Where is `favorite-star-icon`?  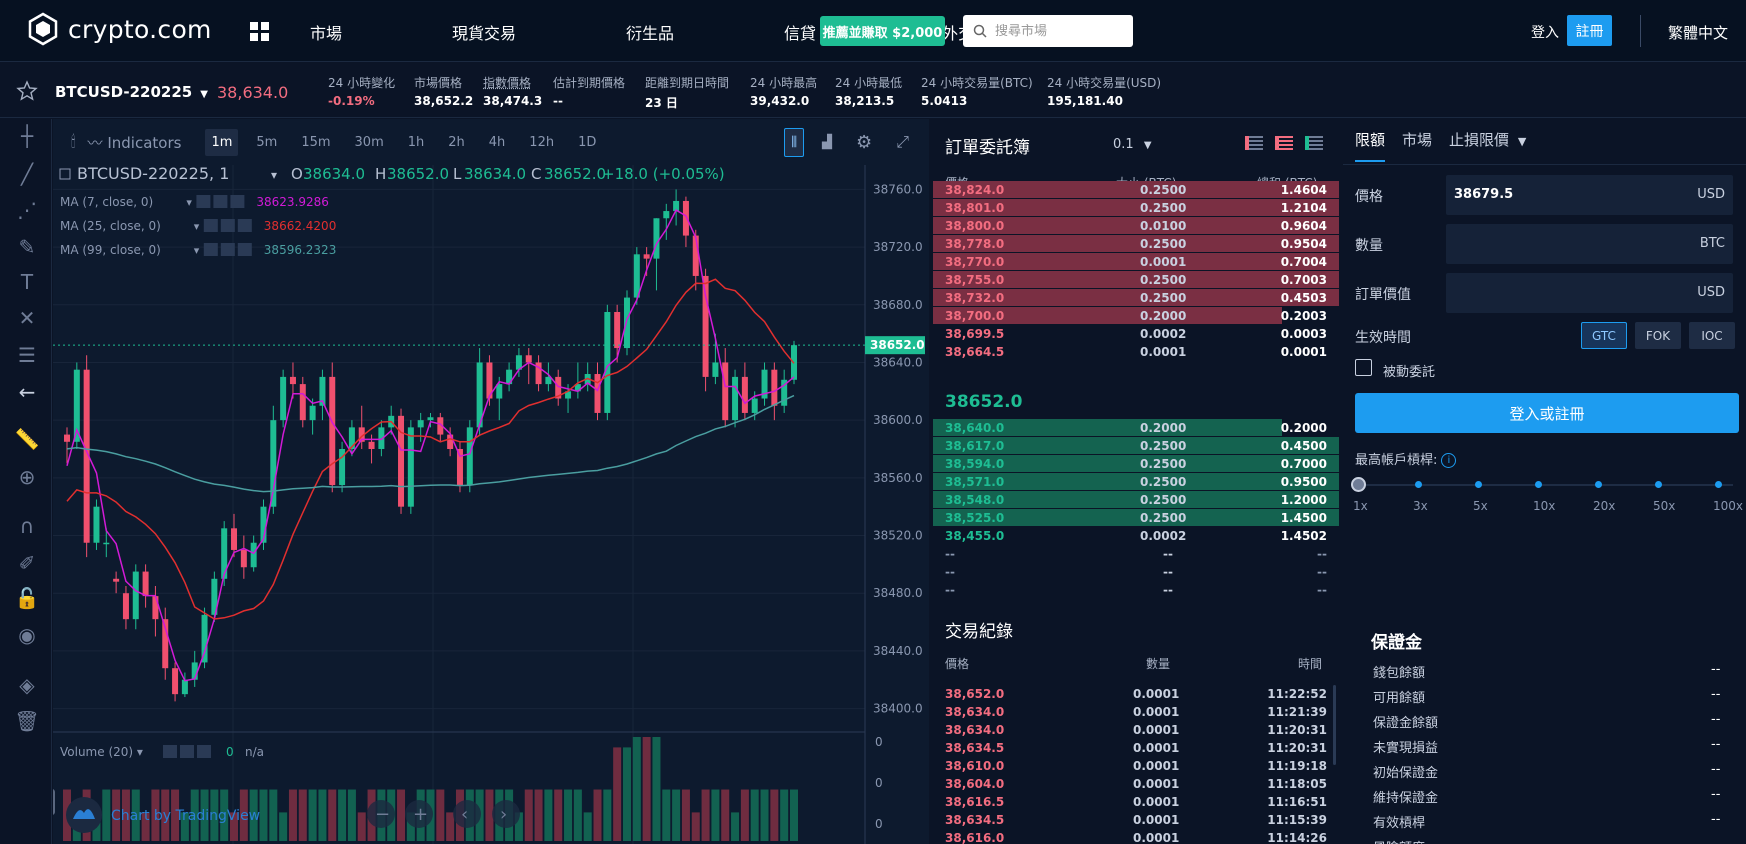
favorite-star-icon is located at coordinates (27, 91).